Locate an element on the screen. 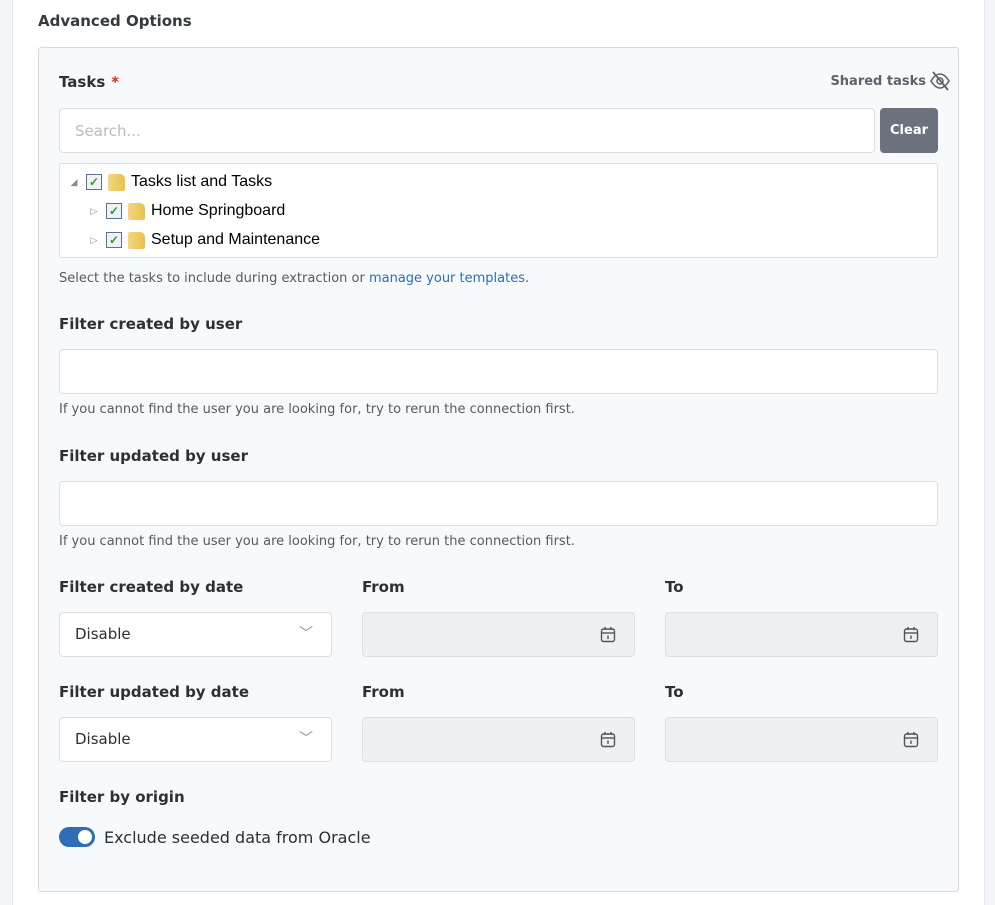 The height and width of the screenshot is (905, 995). tree-node-label: Tasks list and Tasks is located at coordinates (202, 181).